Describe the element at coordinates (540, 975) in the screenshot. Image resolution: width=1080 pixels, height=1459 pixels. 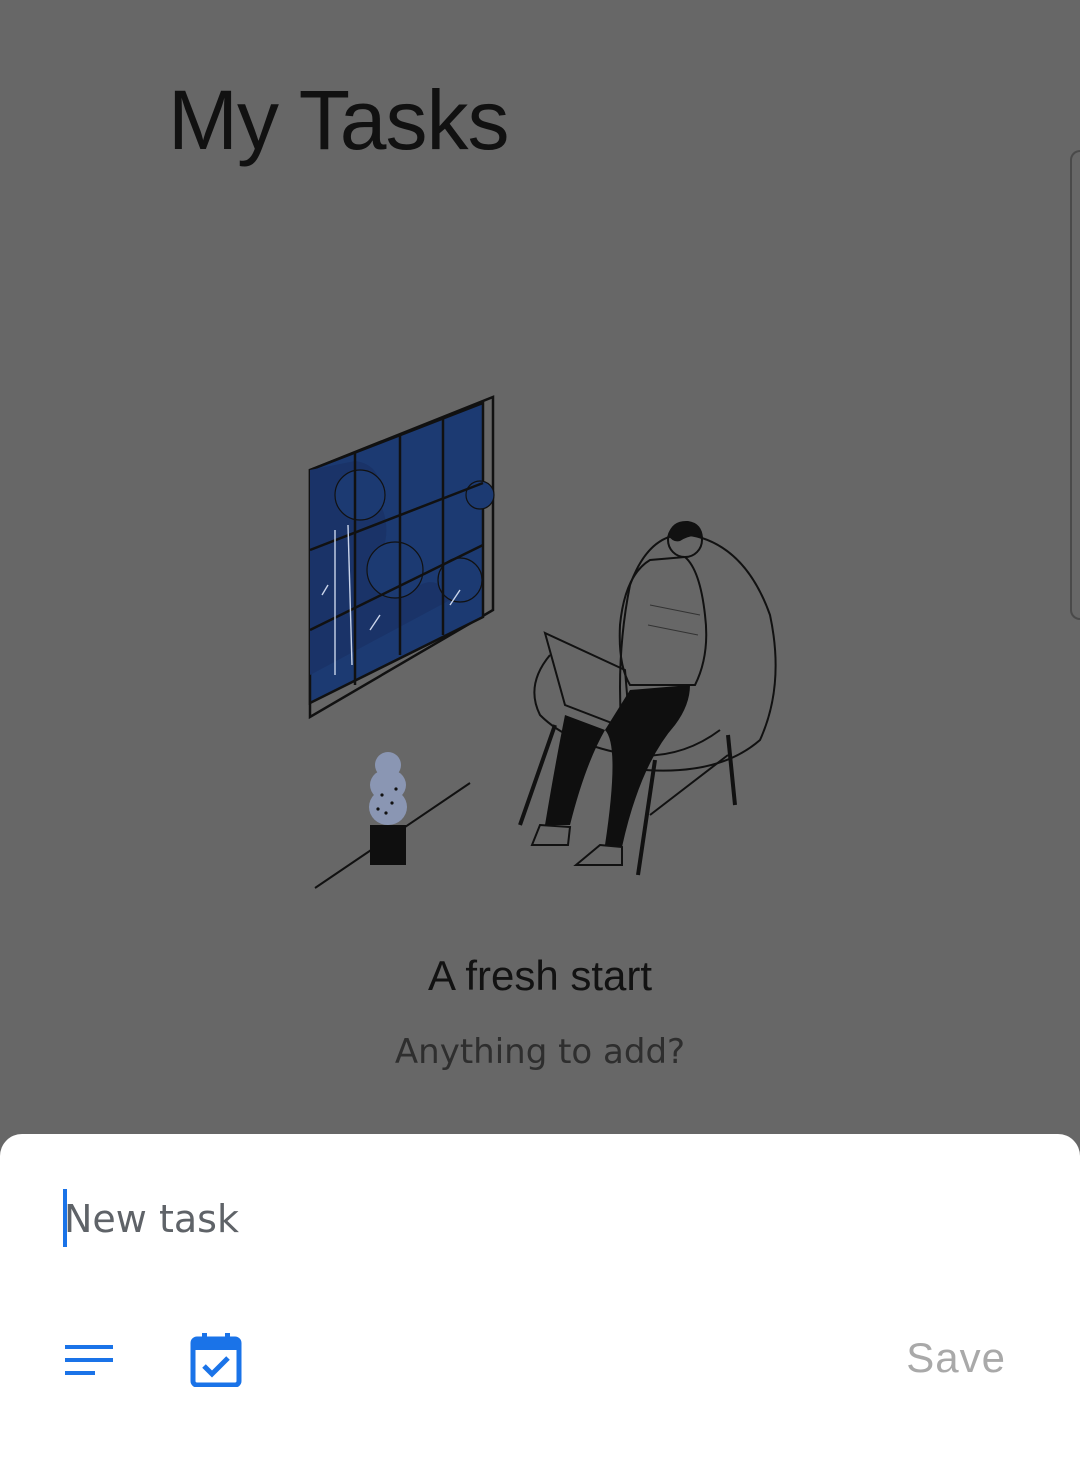
I see `empty-state-title: A fresh start` at that location.